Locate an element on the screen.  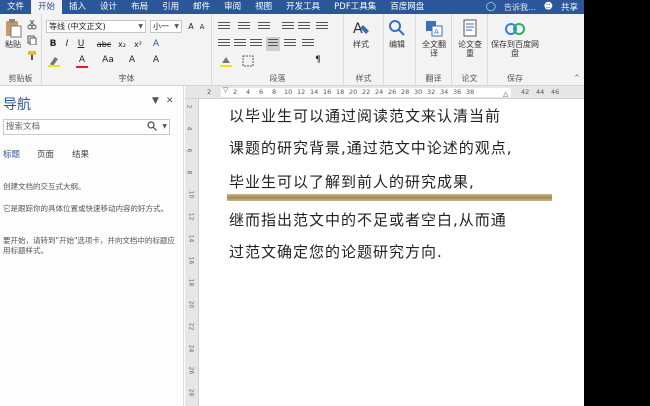
tab-headings: 标题 is located at coordinates (11, 154).